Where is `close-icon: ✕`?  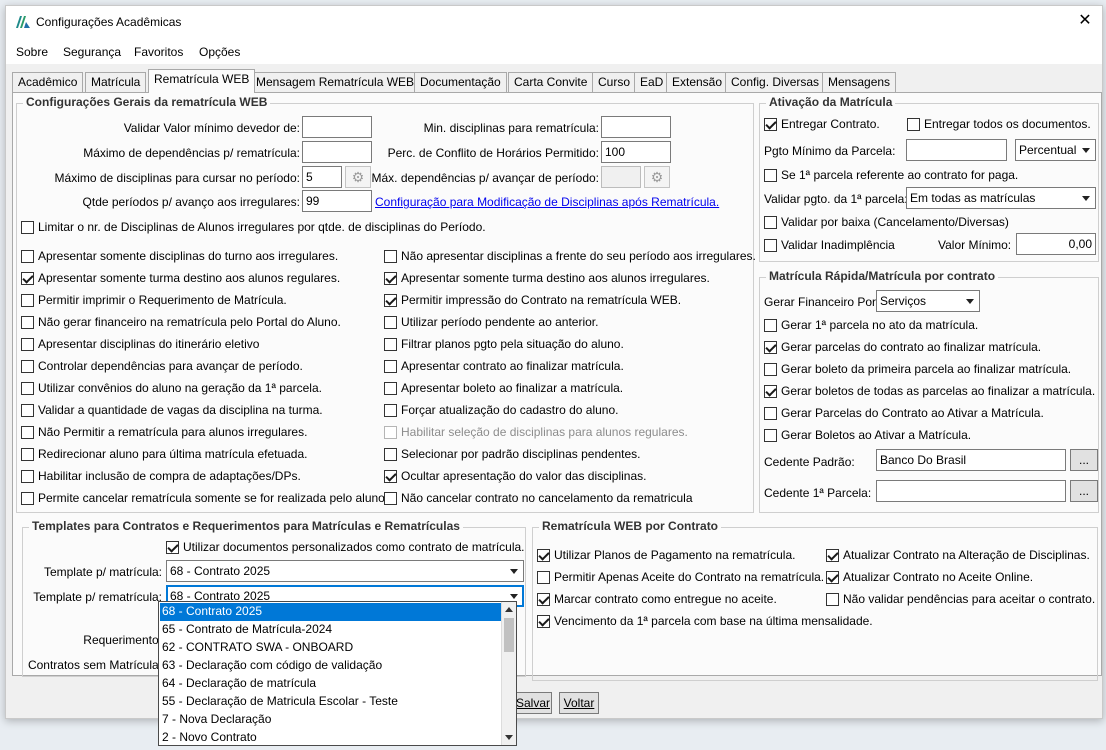 close-icon: ✕ is located at coordinates (1085, 21).